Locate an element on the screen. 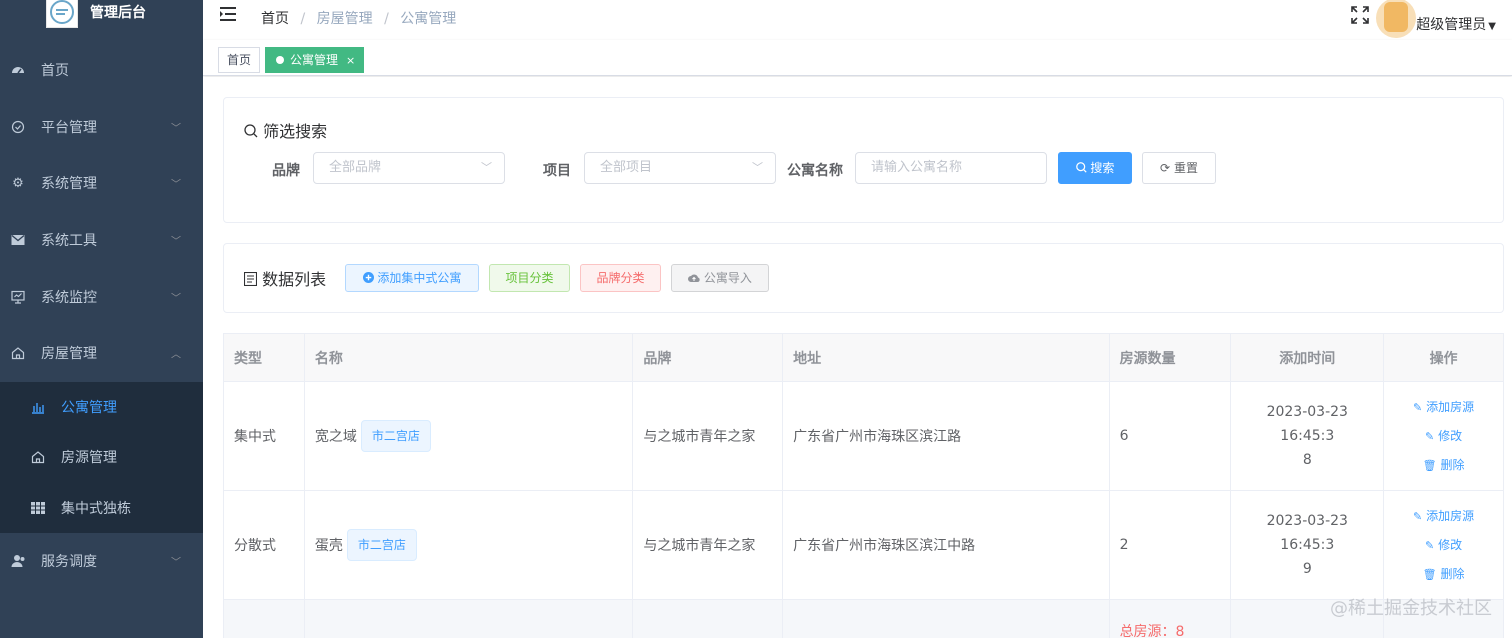 This screenshot has width=1512, height=638. store-tag: 市二宫店 is located at coordinates (395, 436).